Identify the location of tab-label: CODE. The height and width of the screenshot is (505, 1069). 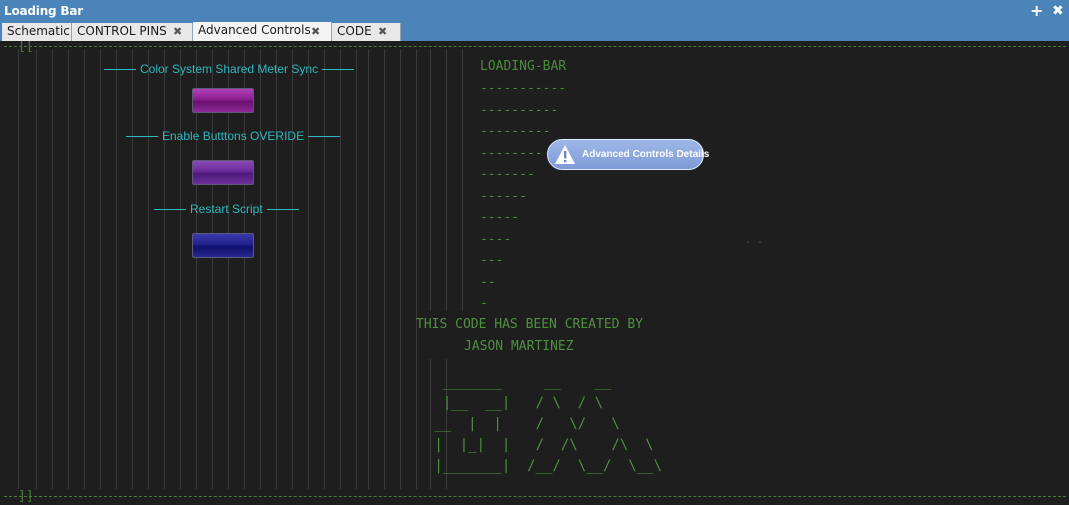
(354, 31).